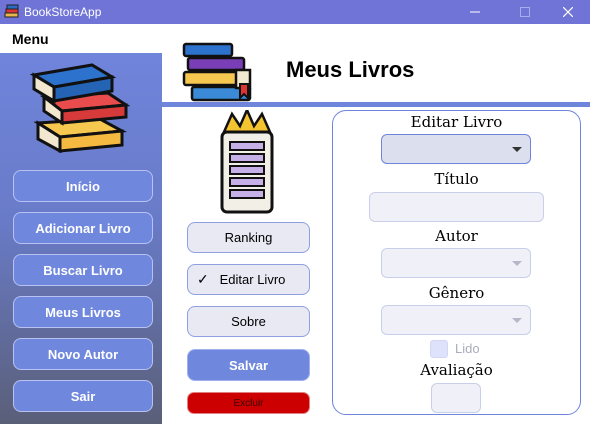  I want to click on window-titlebar: BookStoreApp, so click(295, 12).